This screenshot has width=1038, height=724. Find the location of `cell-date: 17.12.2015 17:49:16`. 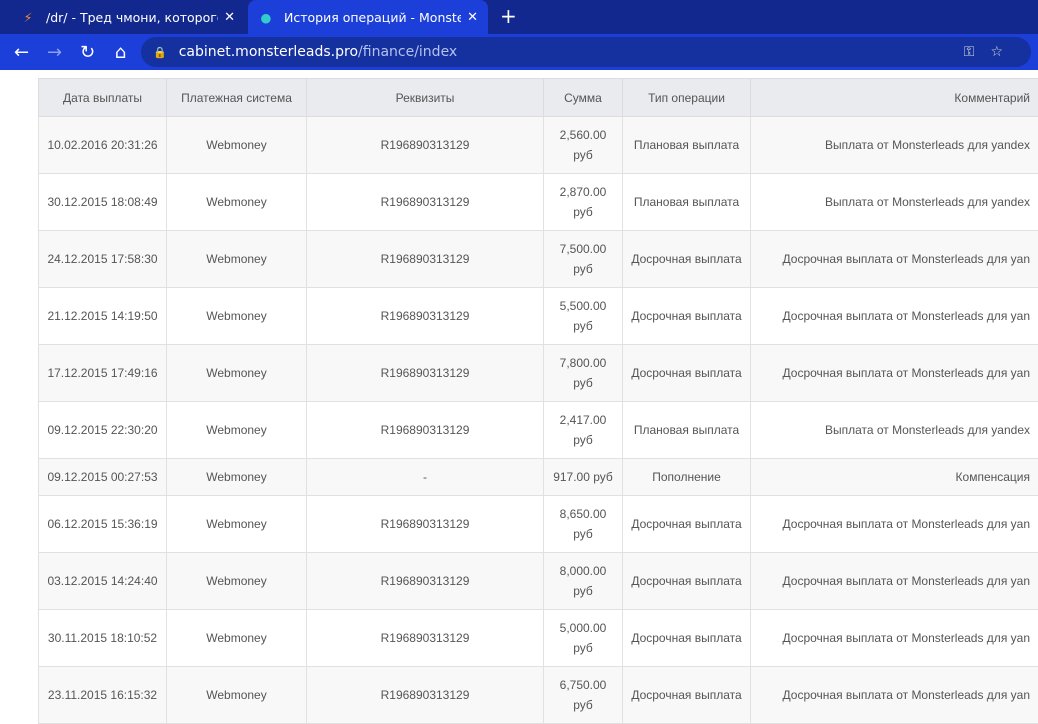

cell-date: 17.12.2015 17:49:16 is located at coordinates (103, 373).